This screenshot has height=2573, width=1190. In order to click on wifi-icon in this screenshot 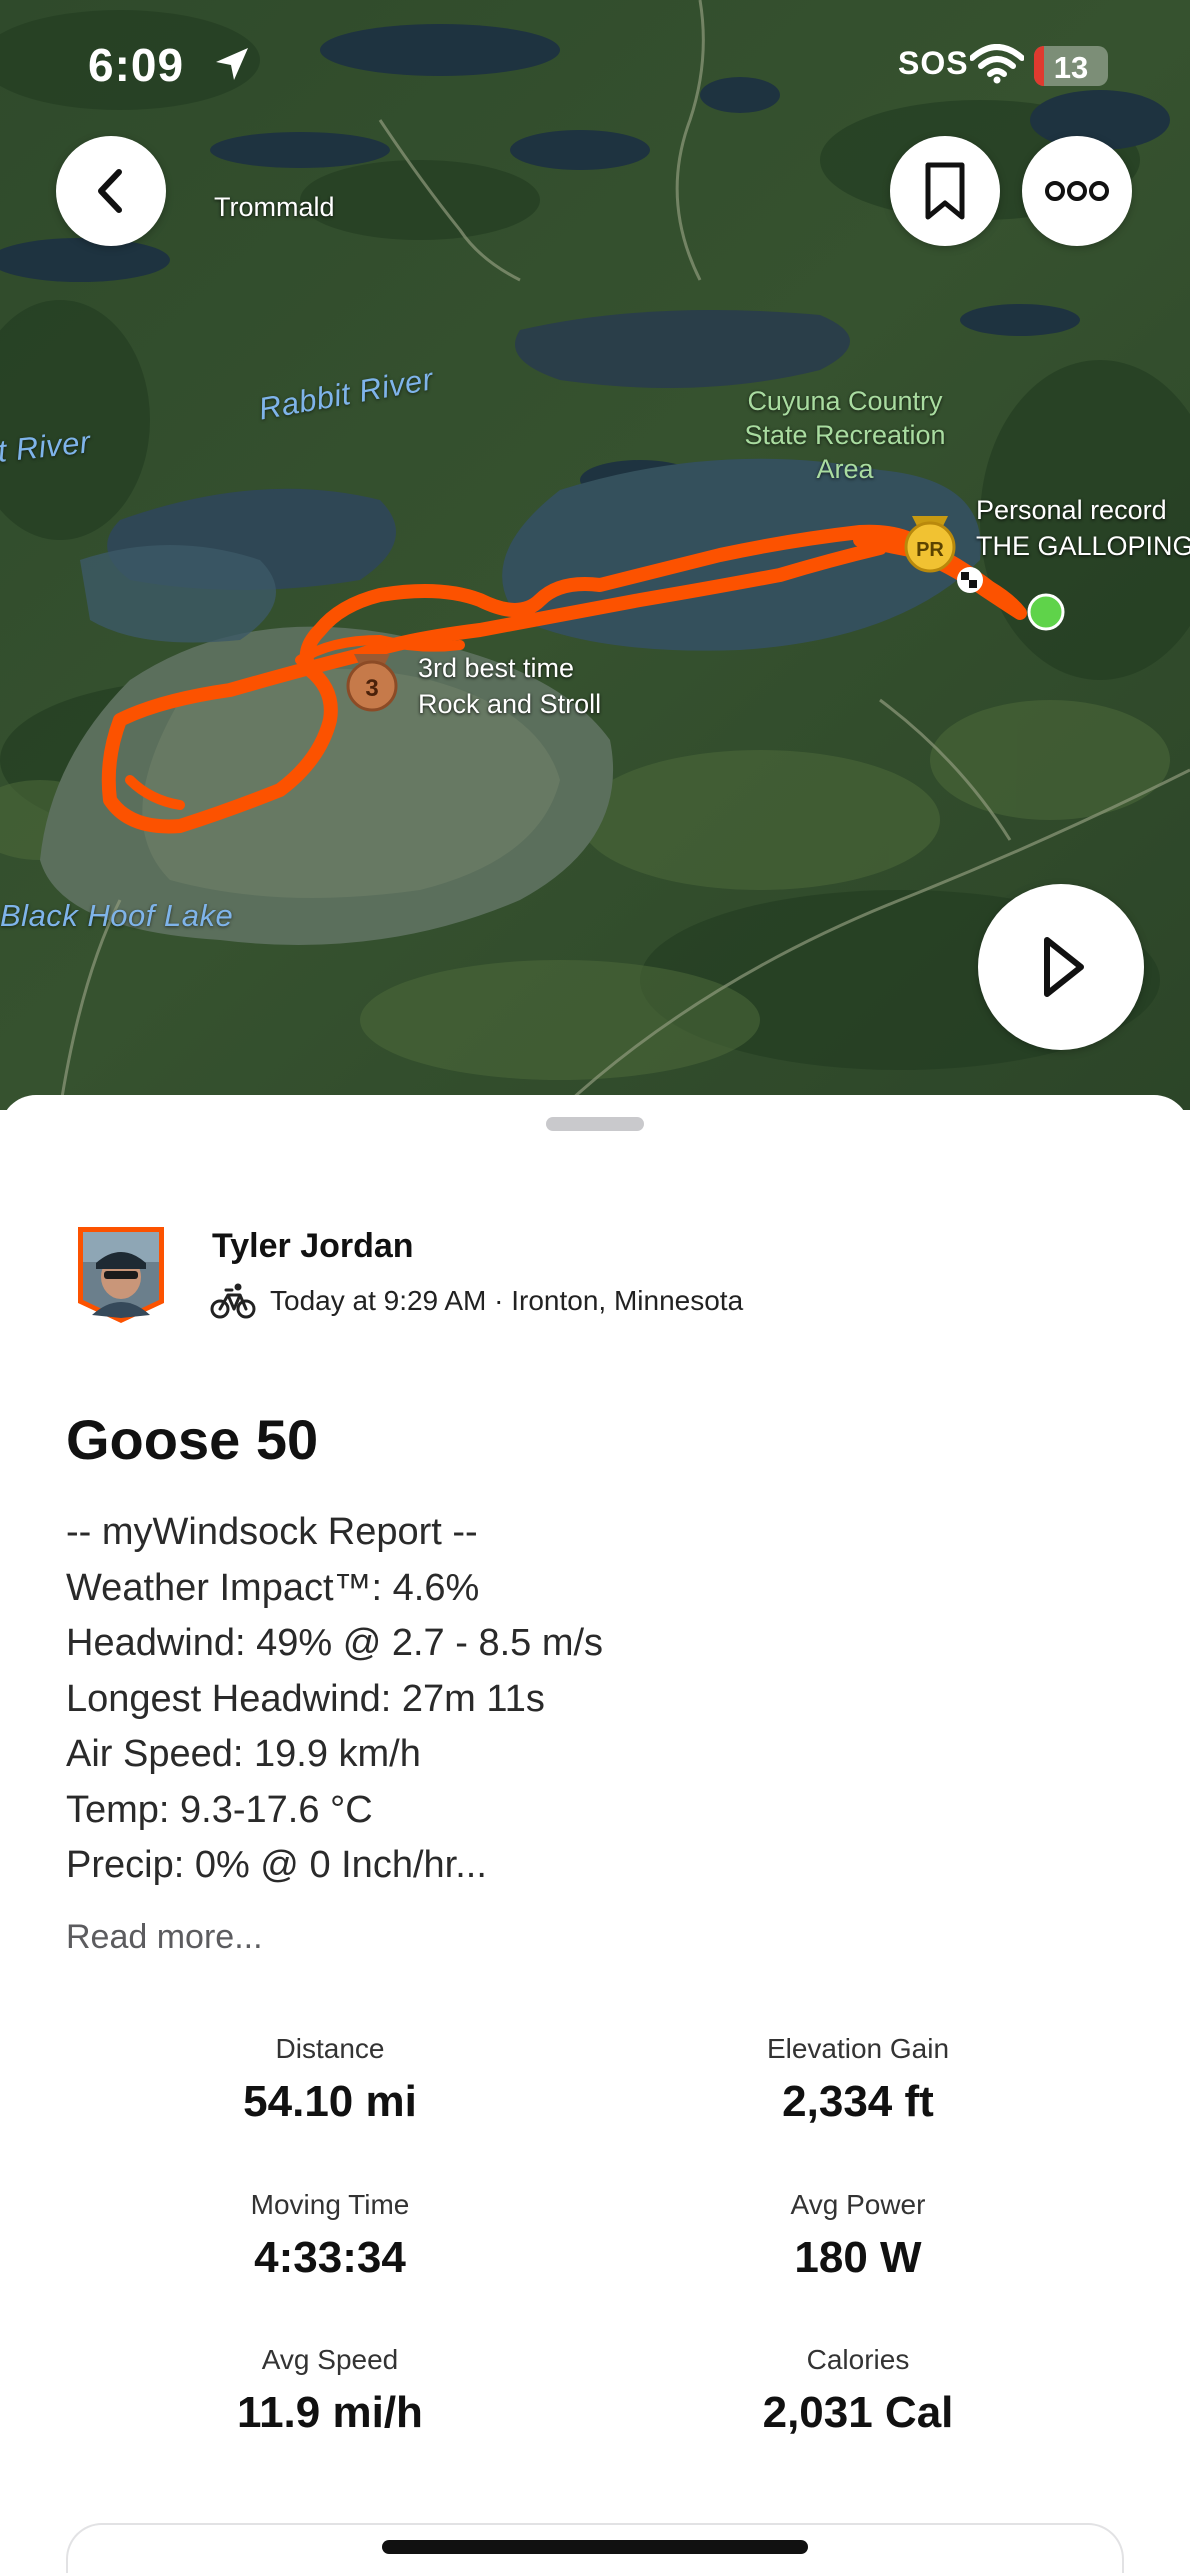, I will do `click(997, 64)`.